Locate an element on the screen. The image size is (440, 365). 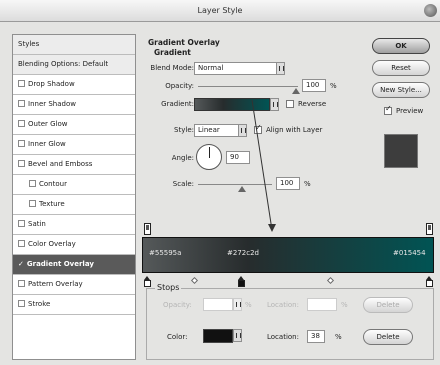
sidebar-item-gradient-overlay: ✓ Gradient Overlay is located at coordinates (74, 265).